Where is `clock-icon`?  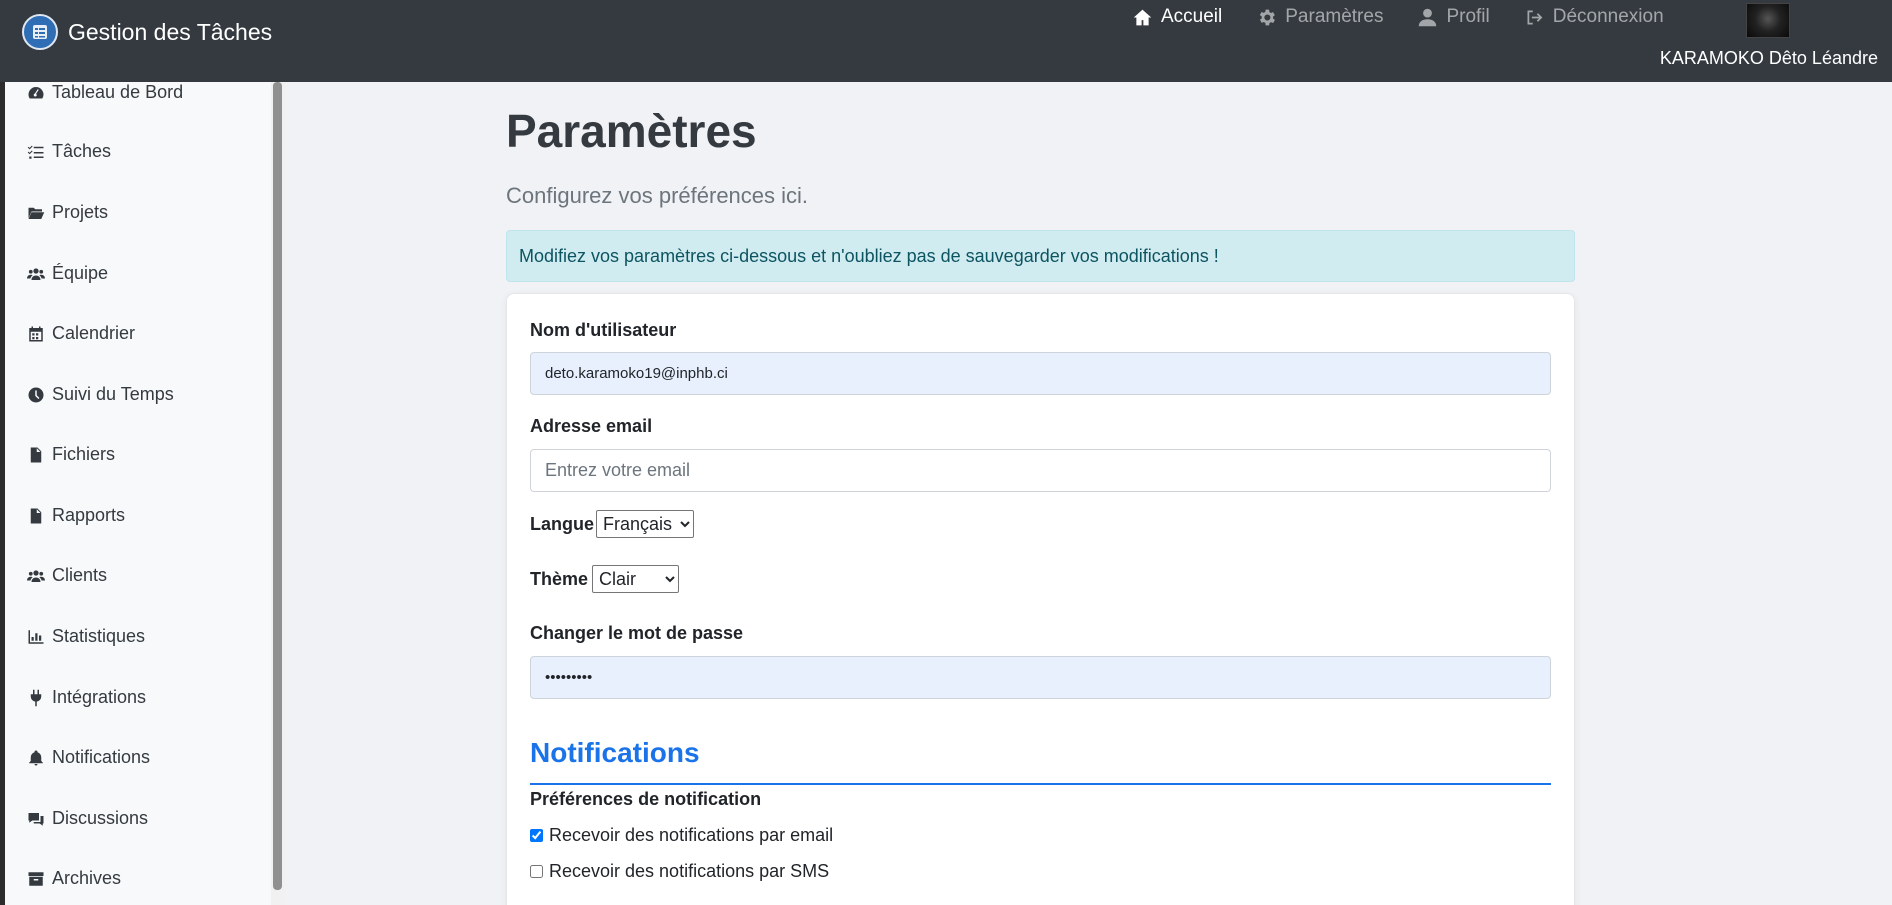 clock-icon is located at coordinates (36, 394).